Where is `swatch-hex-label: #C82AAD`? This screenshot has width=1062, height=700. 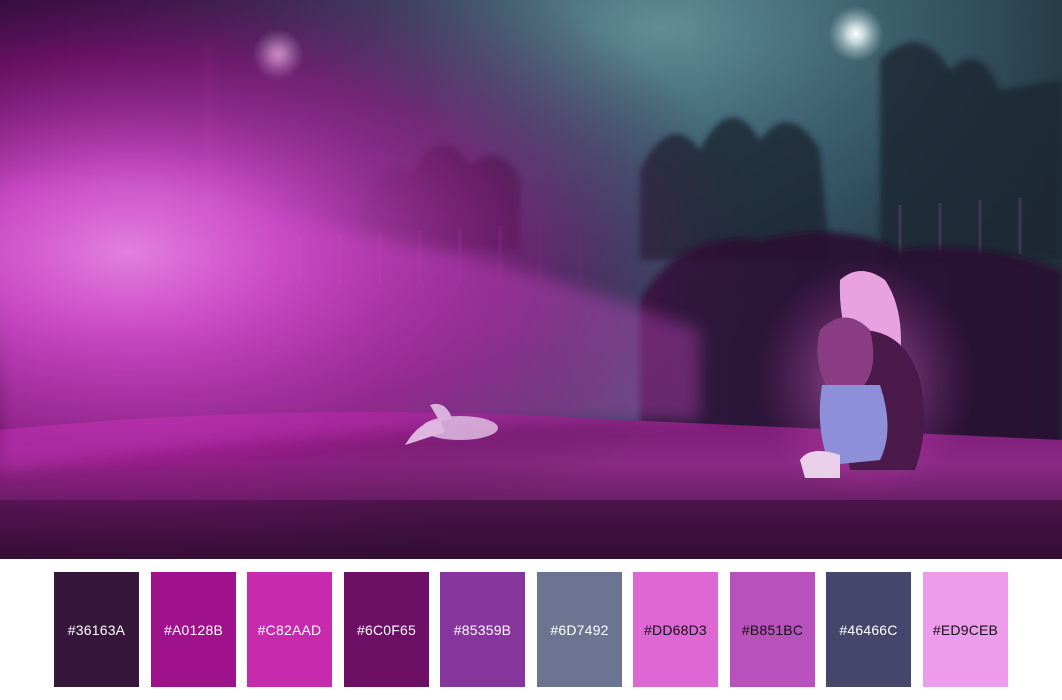
swatch-hex-label: #C82AAD is located at coordinates (289, 629).